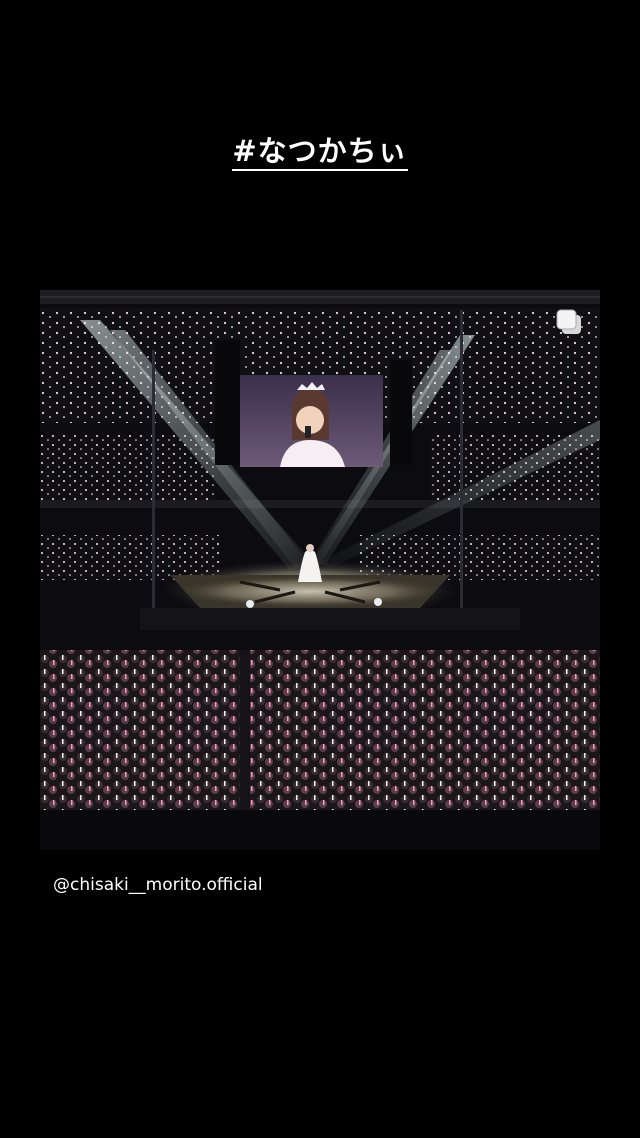  I want to click on hashtag-sticker: #なつかちぃ, so click(320, 152).